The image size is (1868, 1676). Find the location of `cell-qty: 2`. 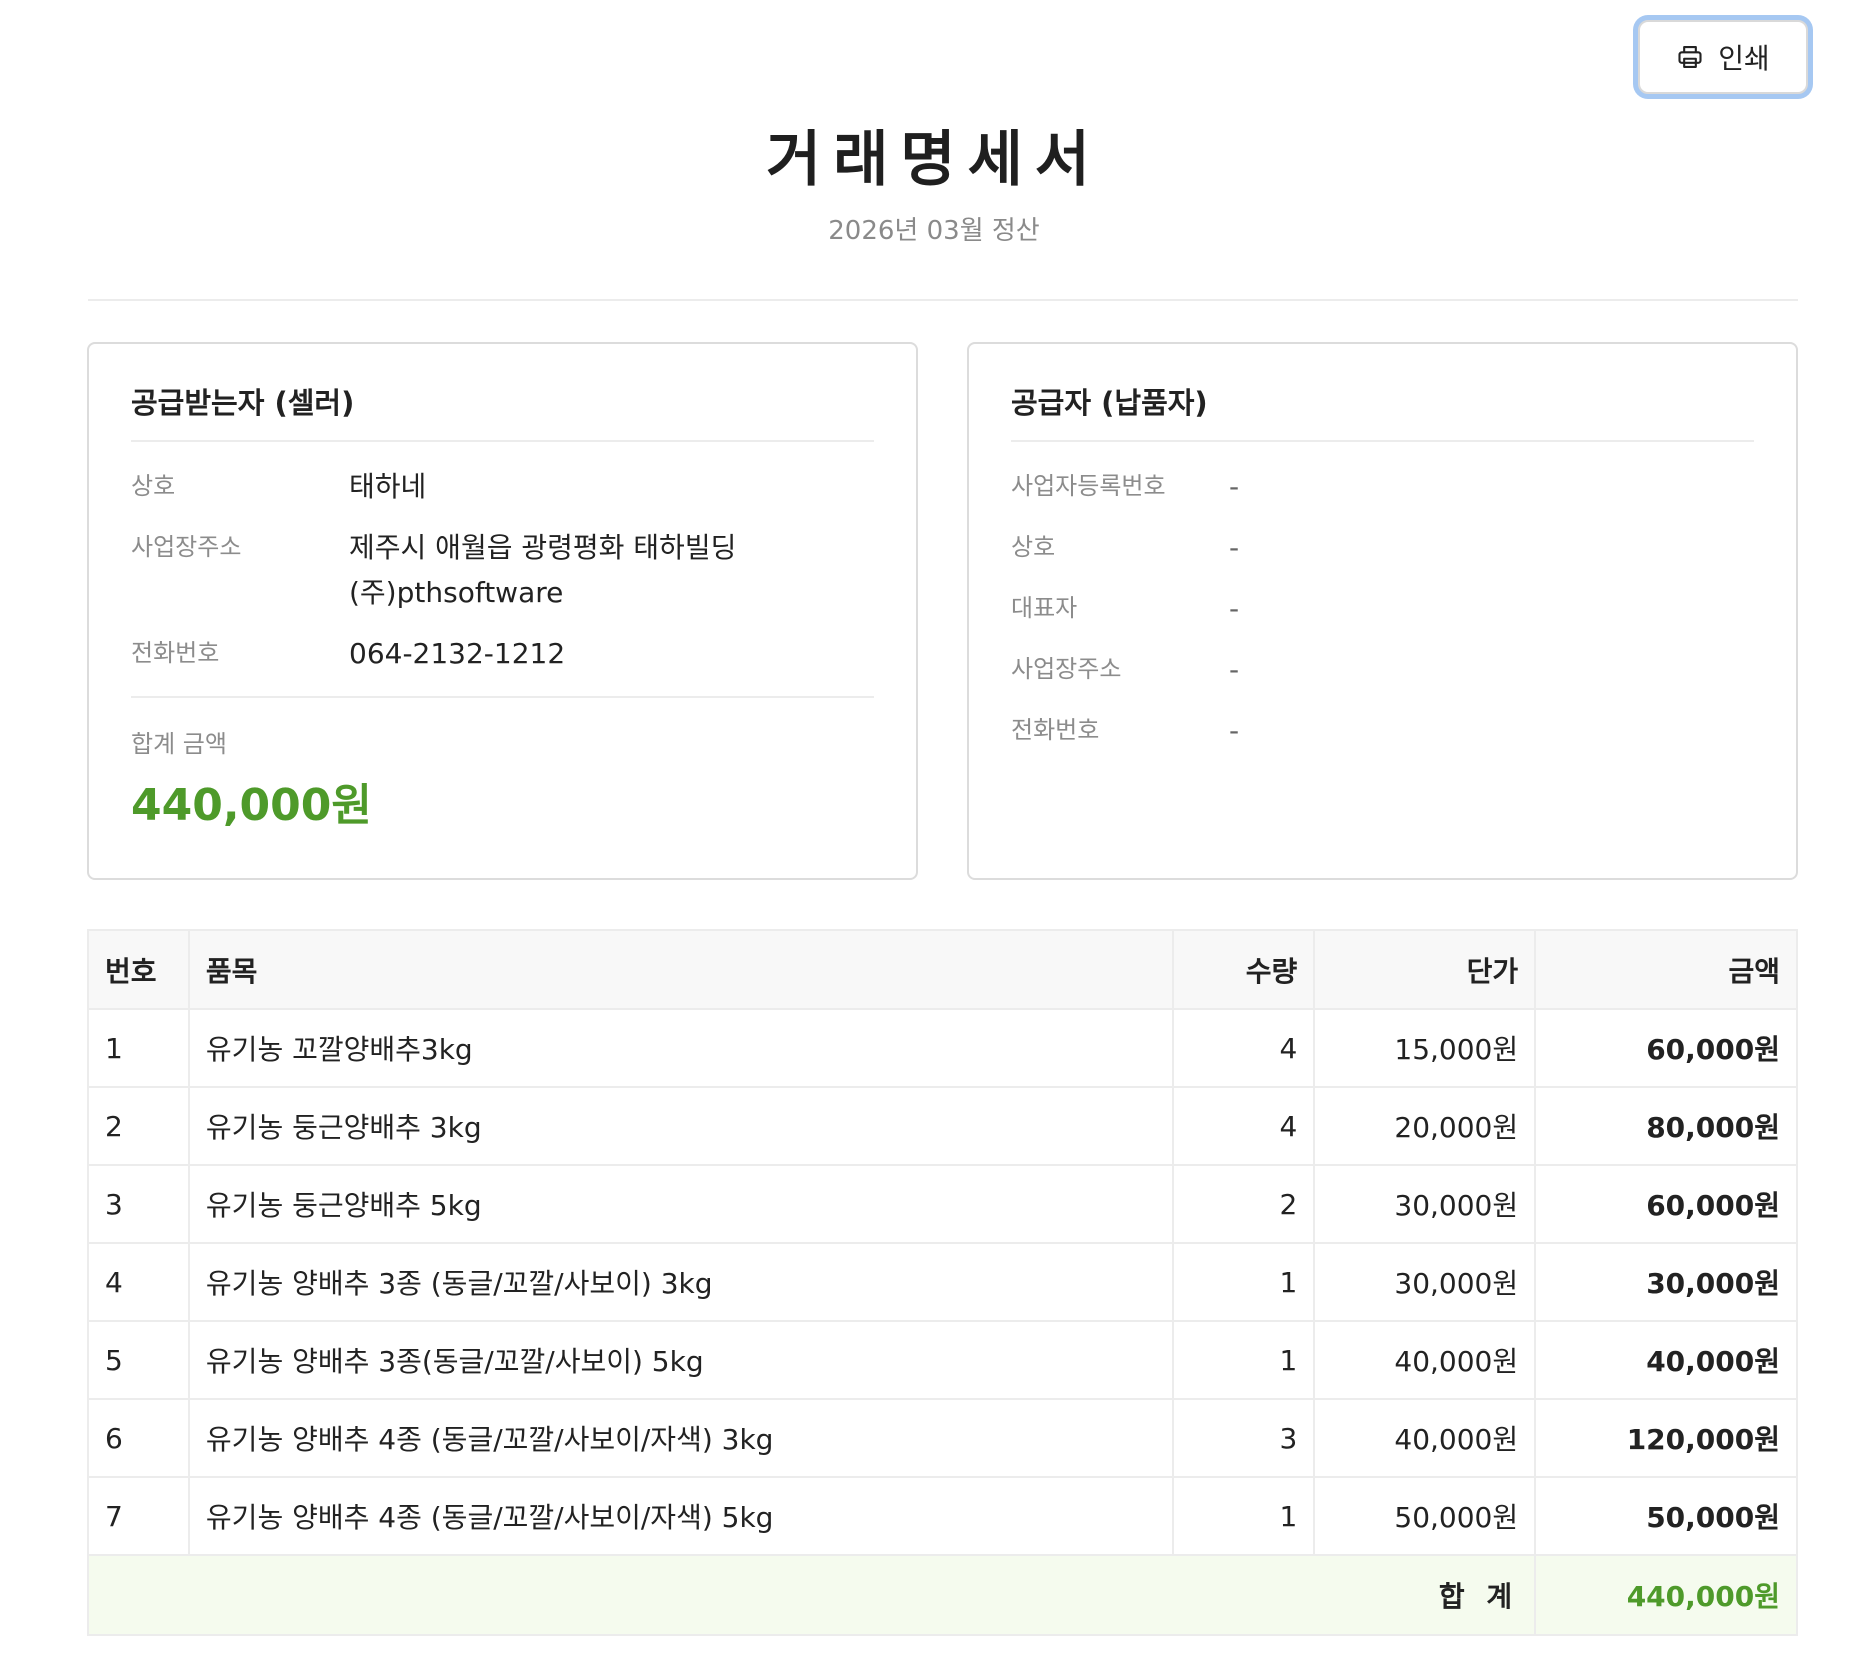

cell-qty: 2 is located at coordinates (1244, 1204).